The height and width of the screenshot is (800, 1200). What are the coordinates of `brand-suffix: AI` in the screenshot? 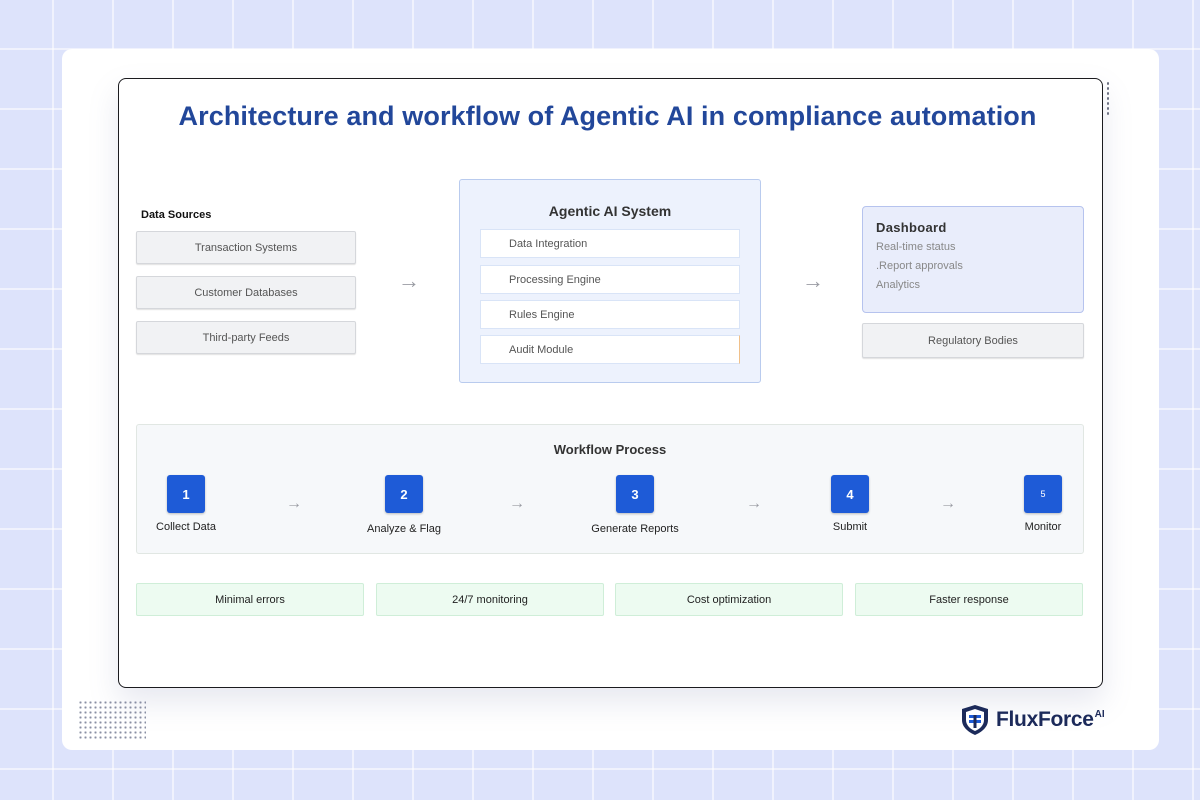 It's located at (1099, 714).